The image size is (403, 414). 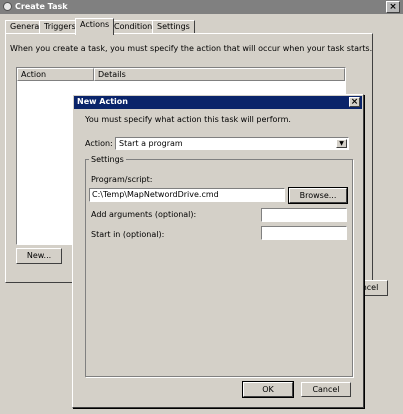 I want to click on action-select: Start a program ▼, so click(x=232, y=143).